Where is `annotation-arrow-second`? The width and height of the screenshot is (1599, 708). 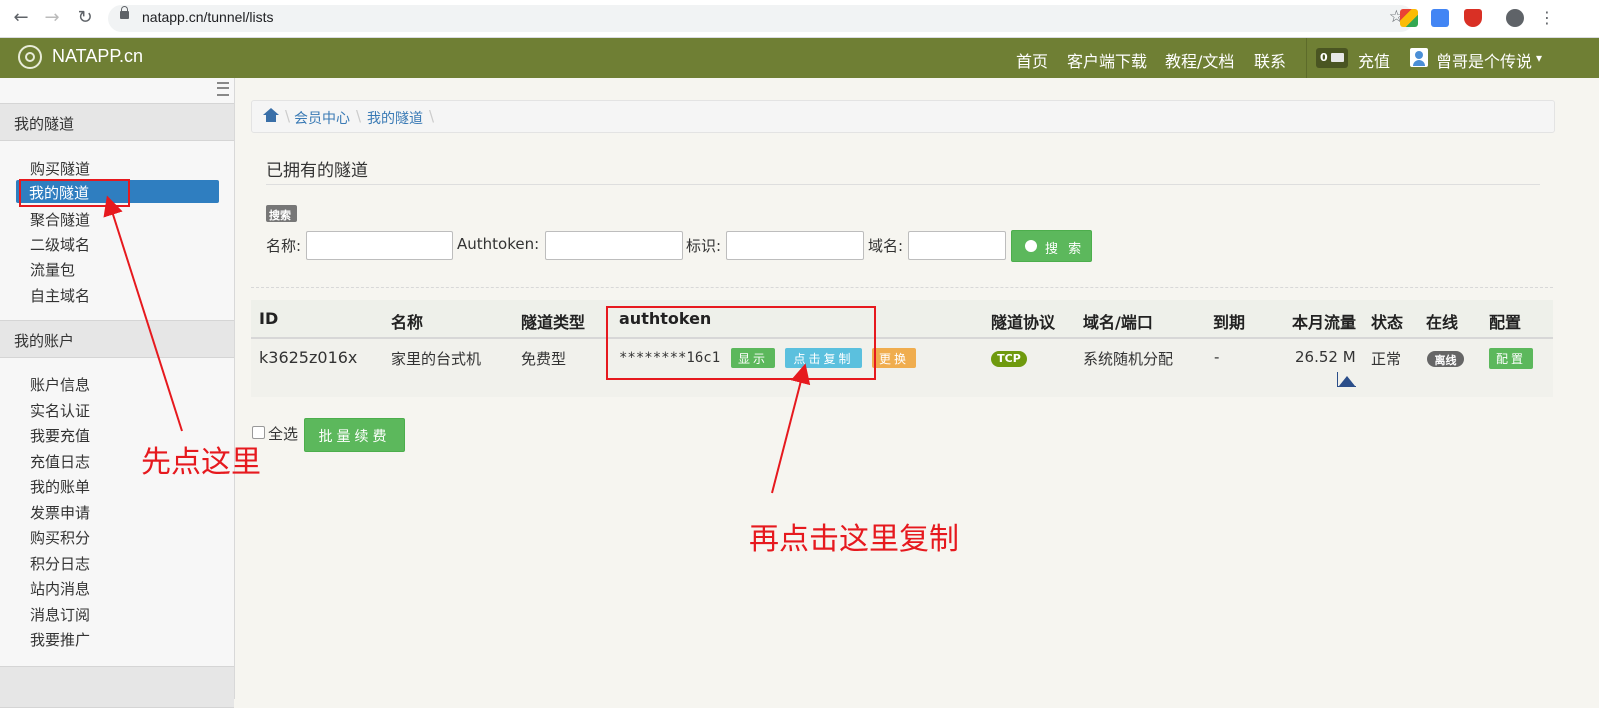
annotation-arrow-second is located at coordinates (791, 428).